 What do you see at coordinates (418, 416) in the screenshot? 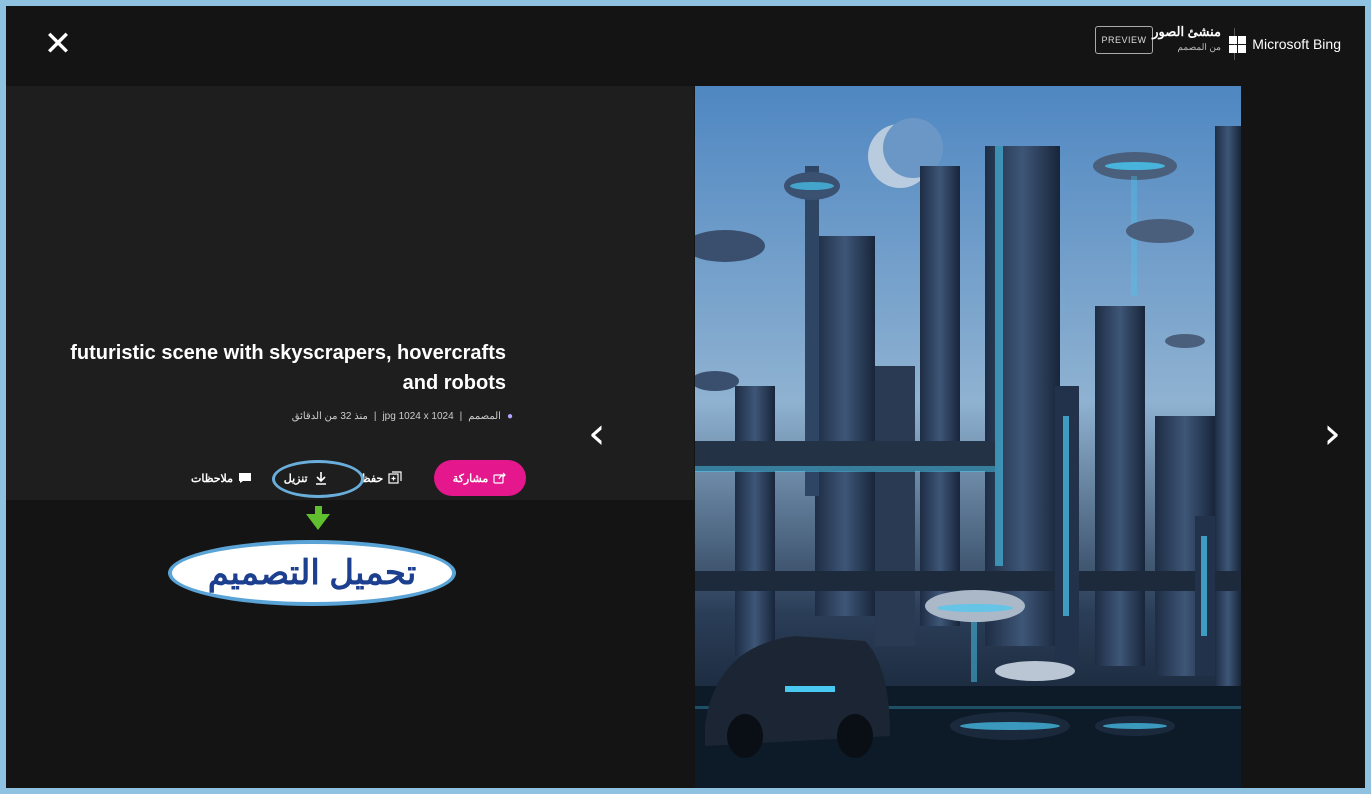
I see `meta-format: jpg 1024 x 1024` at bounding box center [418, 416].